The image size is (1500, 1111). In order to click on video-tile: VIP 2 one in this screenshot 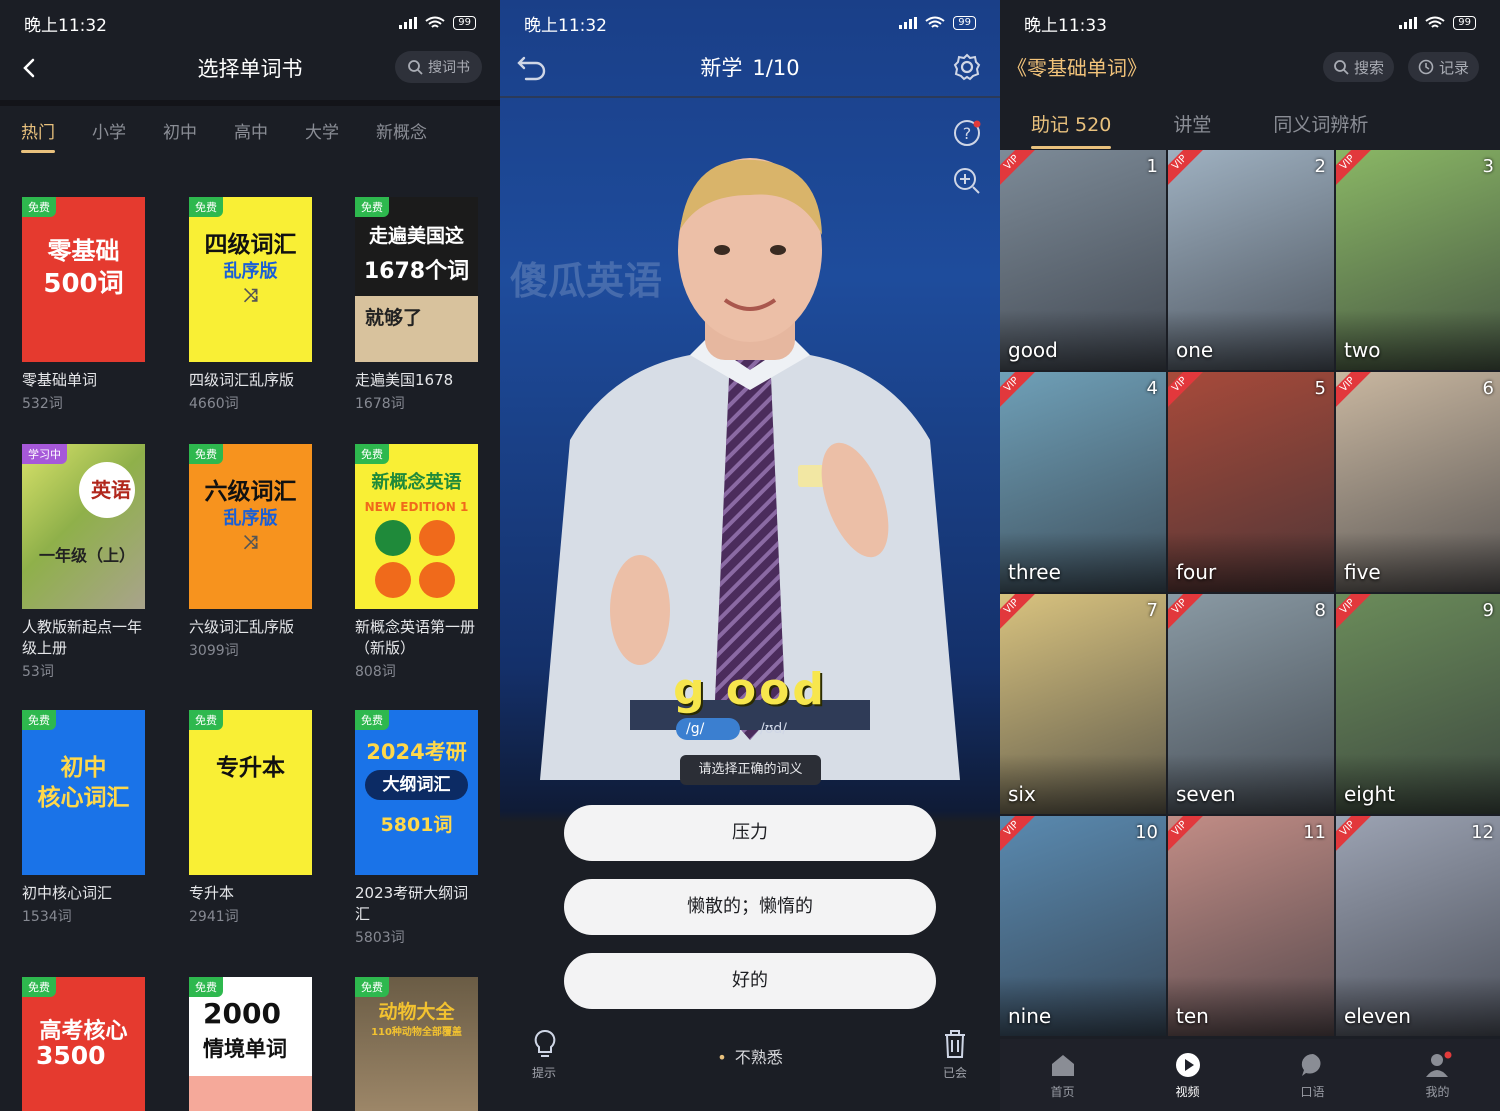, I will do `click(1251, 260)`.